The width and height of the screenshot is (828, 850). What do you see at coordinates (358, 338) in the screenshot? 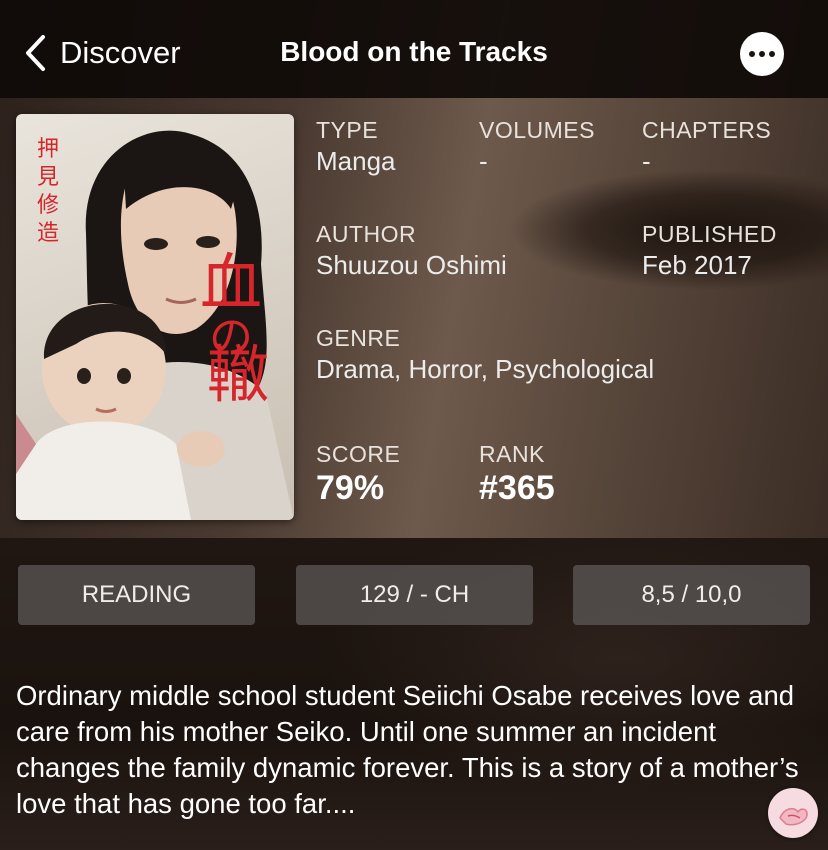
I see `genre-label: GENRE` at bounding box center [358, 338].